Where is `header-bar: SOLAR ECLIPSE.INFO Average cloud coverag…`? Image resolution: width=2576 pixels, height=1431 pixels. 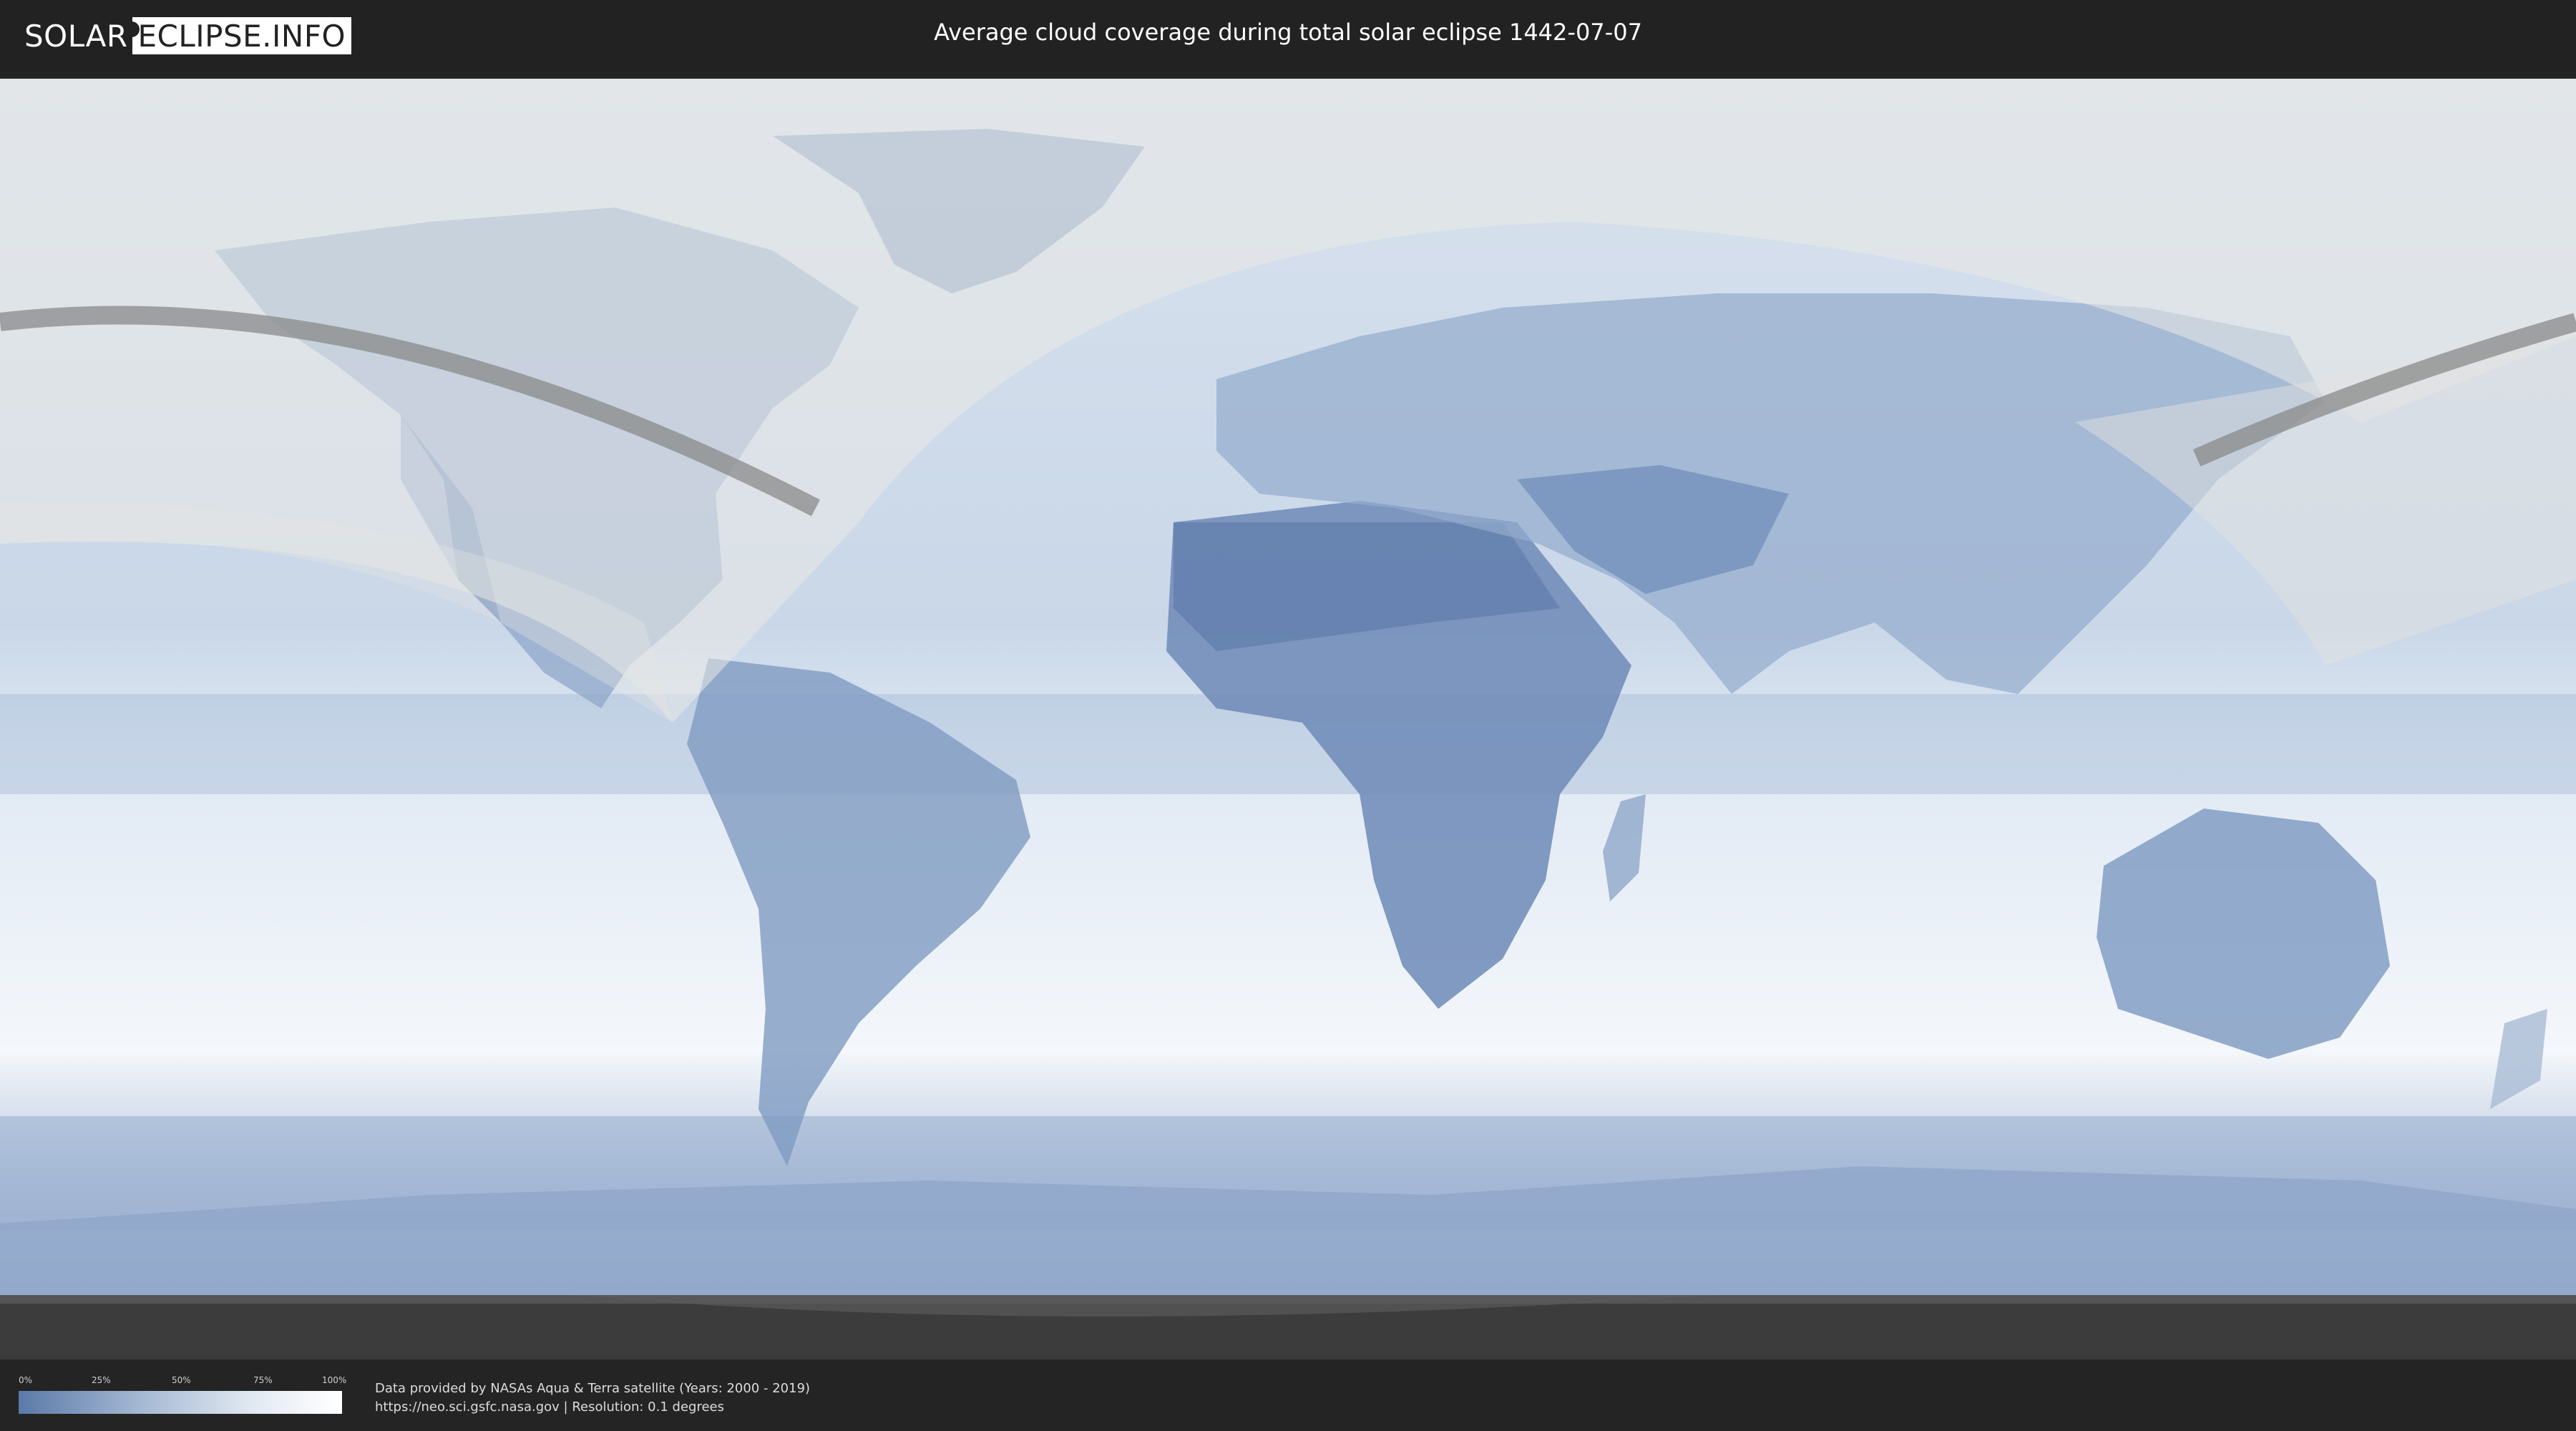 header-bar: SOLAR ECLIPSE.INFO Average cloud coverag… is located at coordinates (1288, 36).